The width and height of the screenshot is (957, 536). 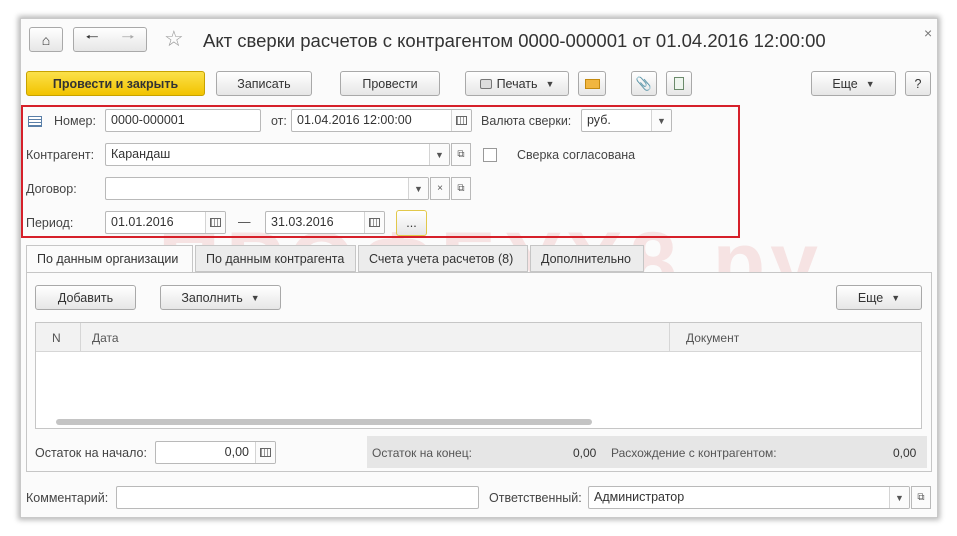 I want to click on date-field: 01.04.2016 12:00:00, so click(x=381, y=120).